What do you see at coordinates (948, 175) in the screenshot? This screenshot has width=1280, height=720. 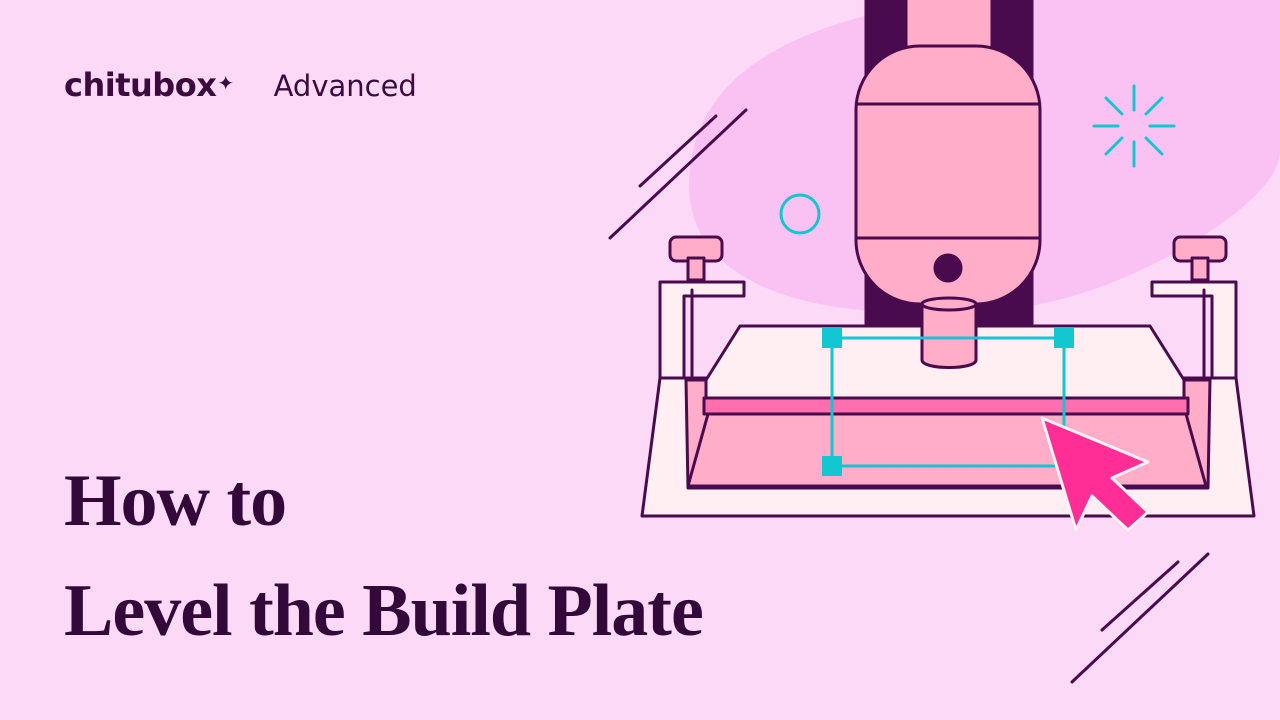 I see `print-head` at bounding box center [948, 175].